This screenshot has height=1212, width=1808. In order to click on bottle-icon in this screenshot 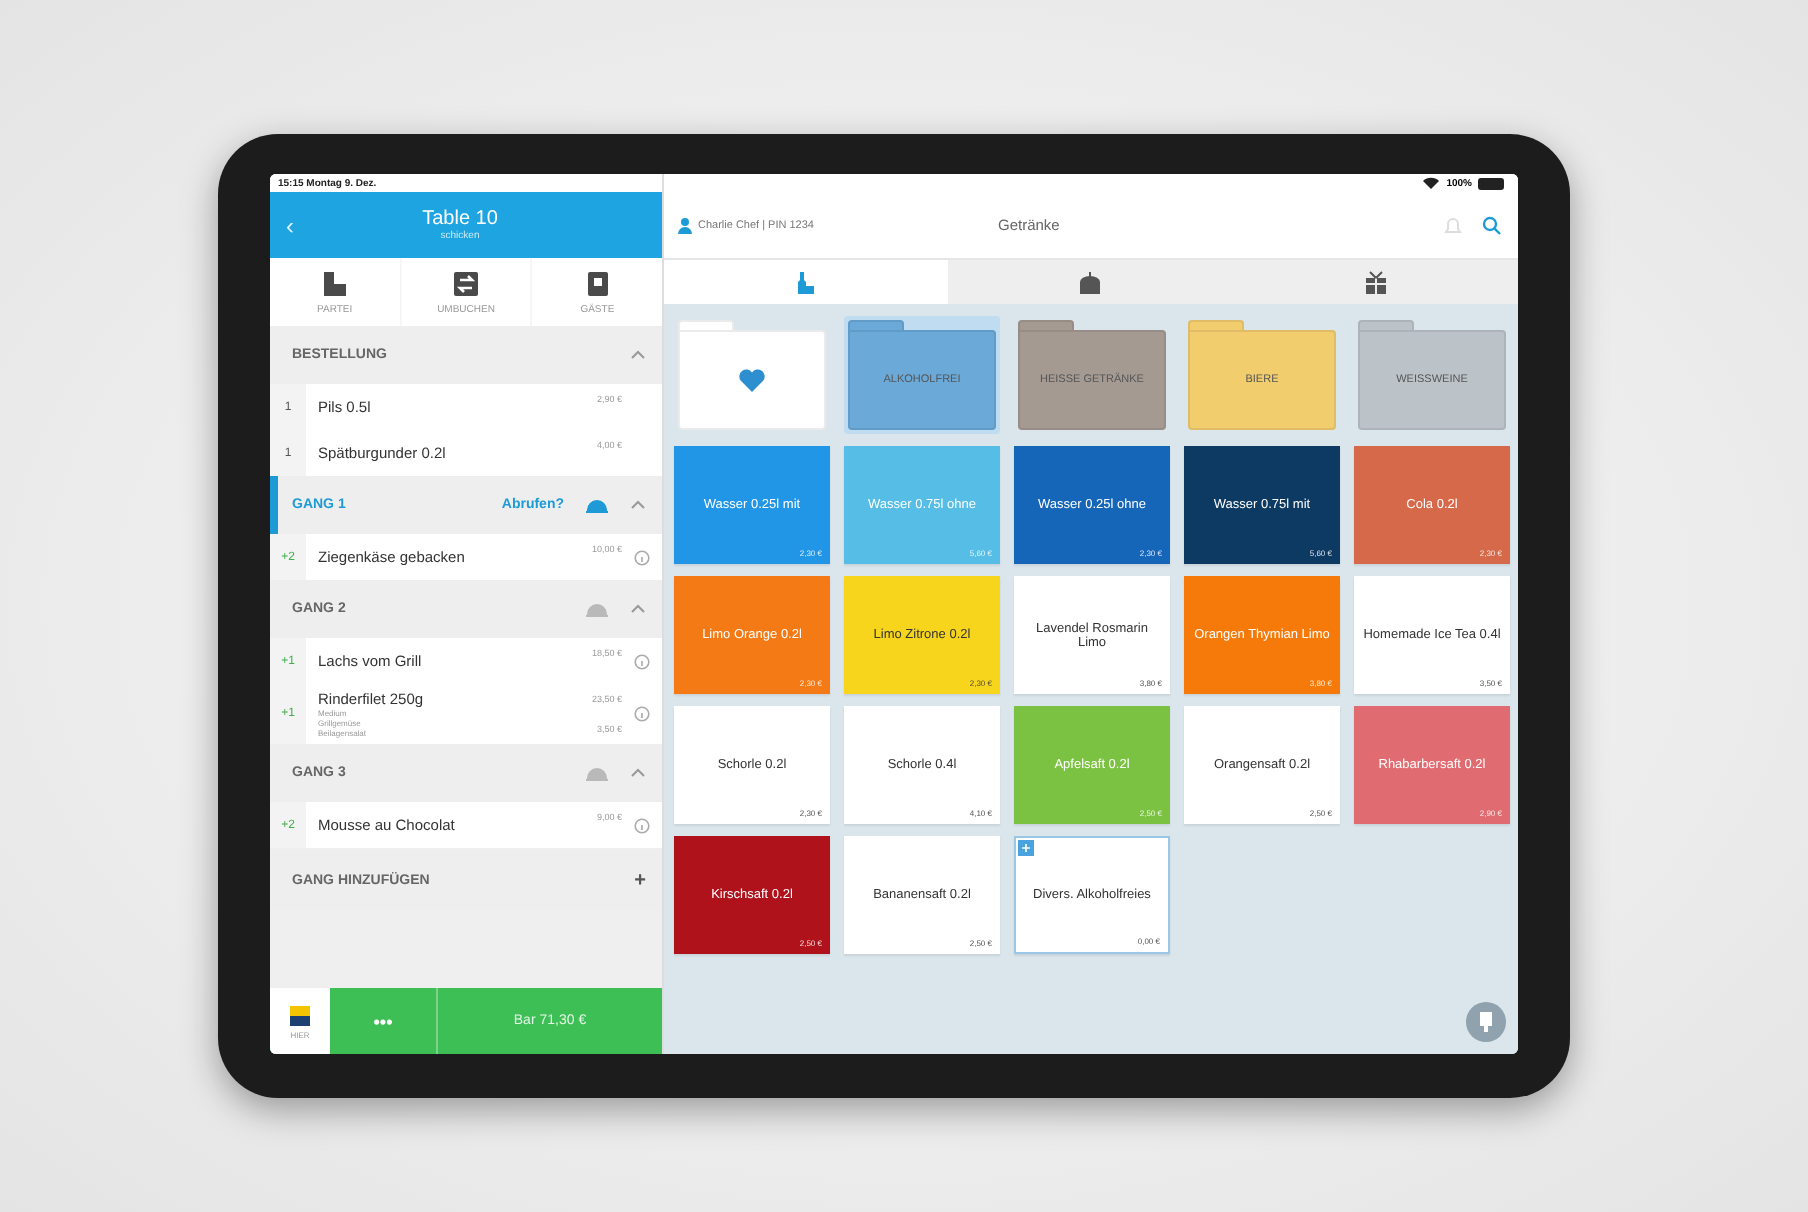, I will do `click(806, 282)`.